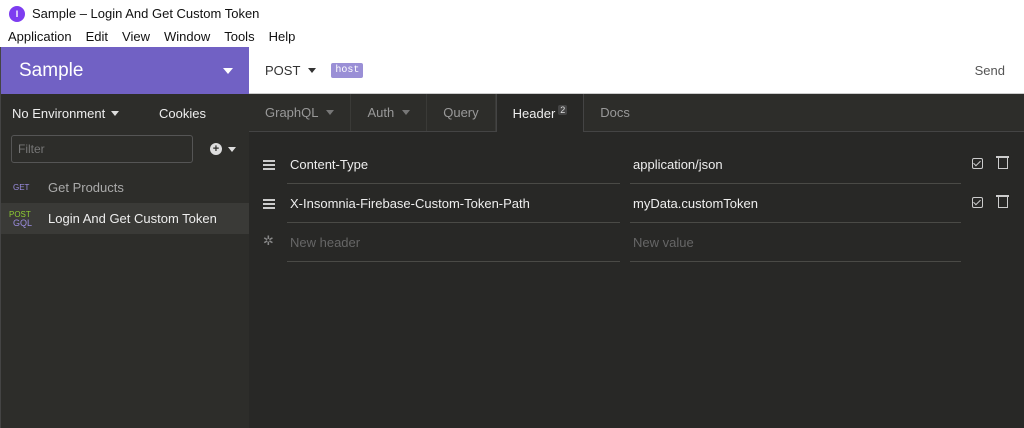 This screenshot has width=1024, height=428. Describe the element at coordinates (795, 242) in the screenshot. I see `new-header-value-field: New value` at that location.